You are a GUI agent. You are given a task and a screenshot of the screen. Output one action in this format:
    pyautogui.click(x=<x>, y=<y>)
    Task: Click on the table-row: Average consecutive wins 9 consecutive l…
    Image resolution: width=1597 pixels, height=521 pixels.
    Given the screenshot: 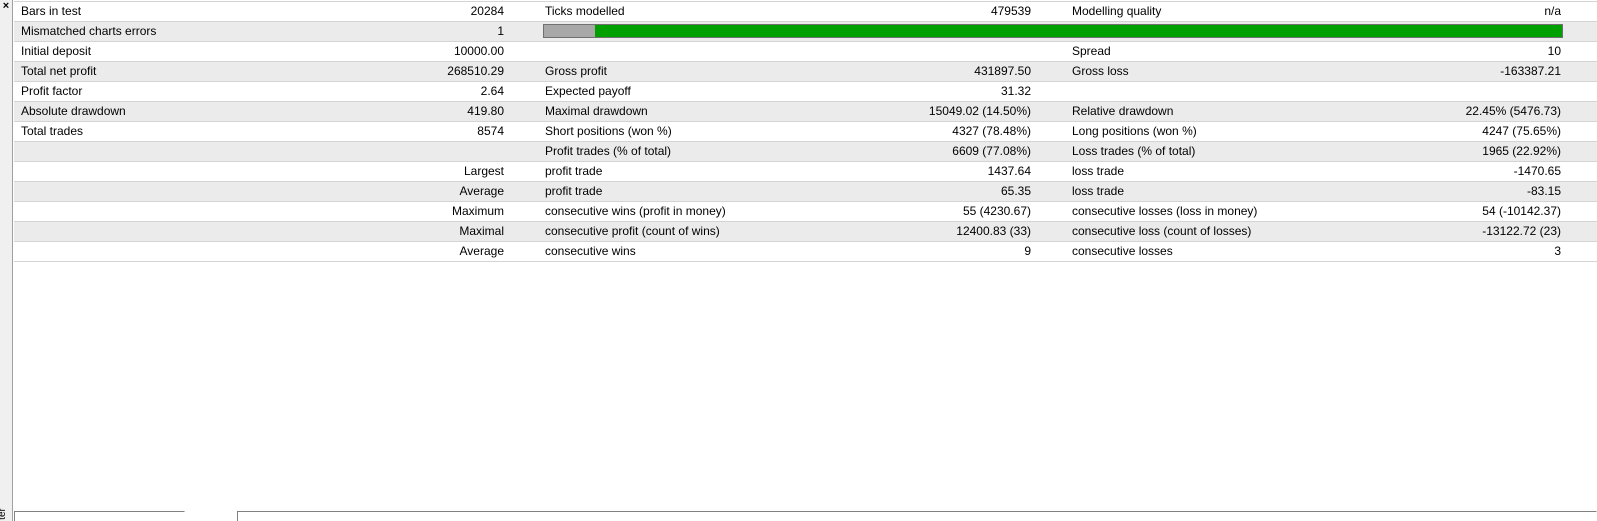 What is the action you would take?
    pyautogui.click(x=805, y=252)
    